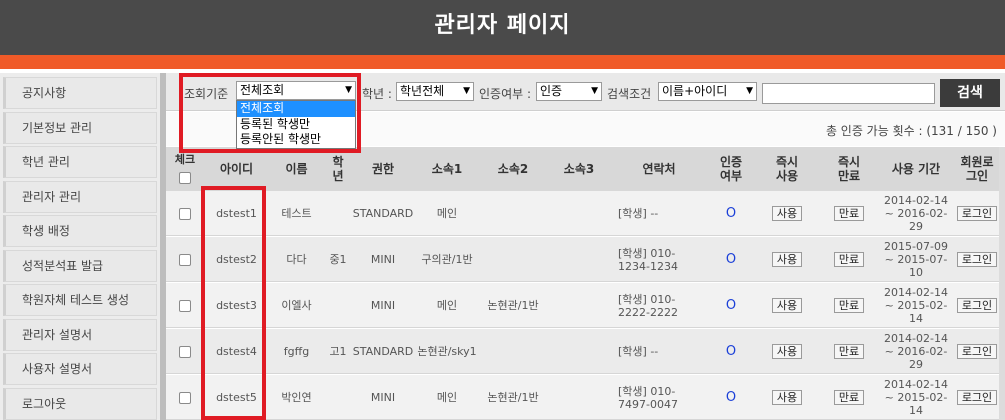  What do you see at coordinates (1002, 283) in the screenshot?
I see `vertical-scrollbar` at bounding box center [1002, 283].